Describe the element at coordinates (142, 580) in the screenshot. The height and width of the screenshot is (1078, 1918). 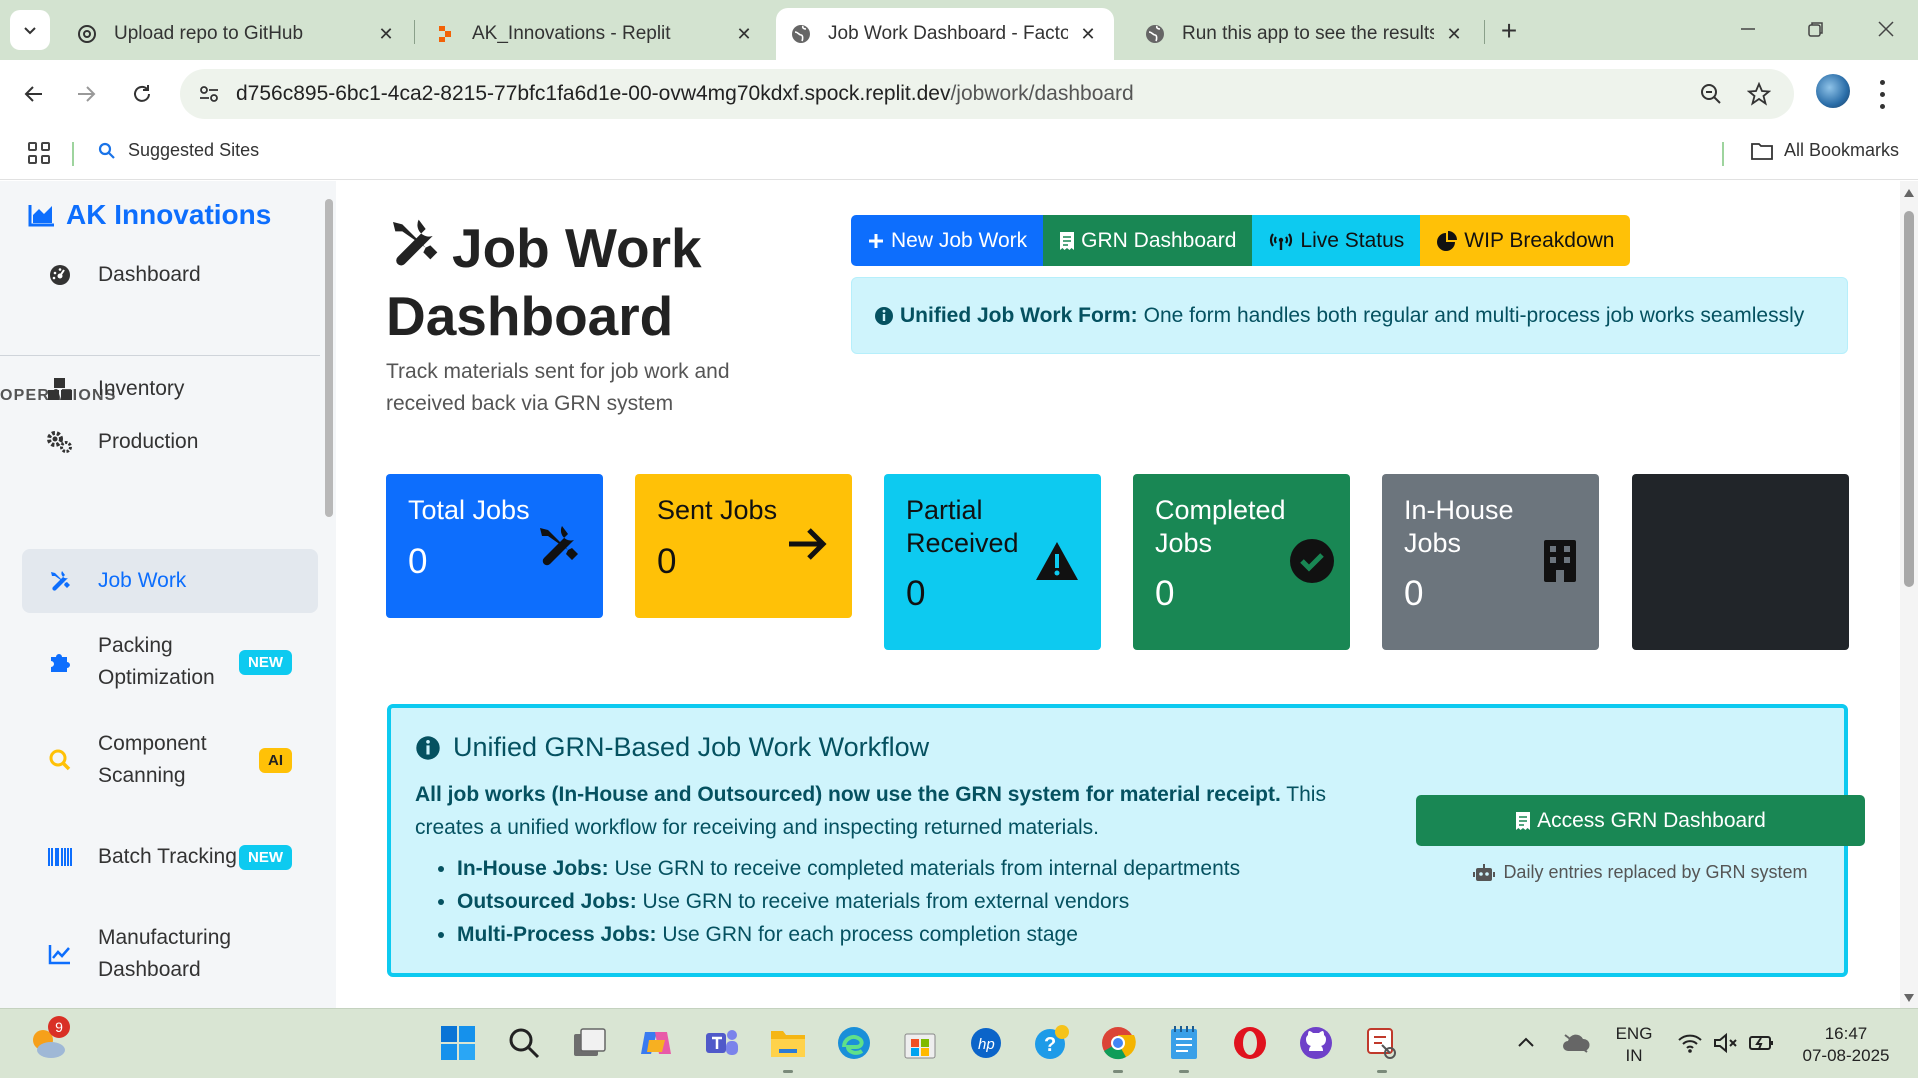
I see `sidebar-item-label: Job Work` at that location.